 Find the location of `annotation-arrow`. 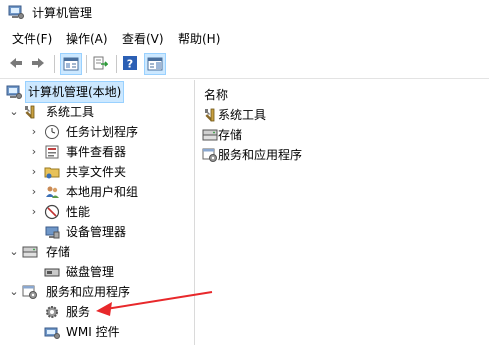

annotation-arrow is located at coordinates (154, 303).